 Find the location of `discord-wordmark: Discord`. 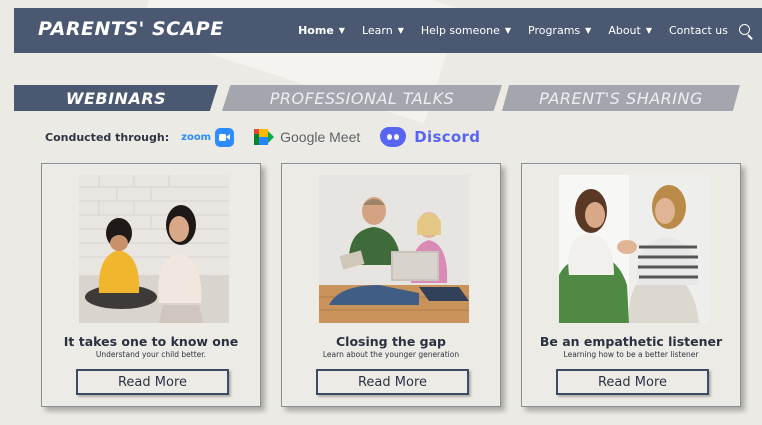

discord-wordmark: Discord is located at coordinates (447, 137).